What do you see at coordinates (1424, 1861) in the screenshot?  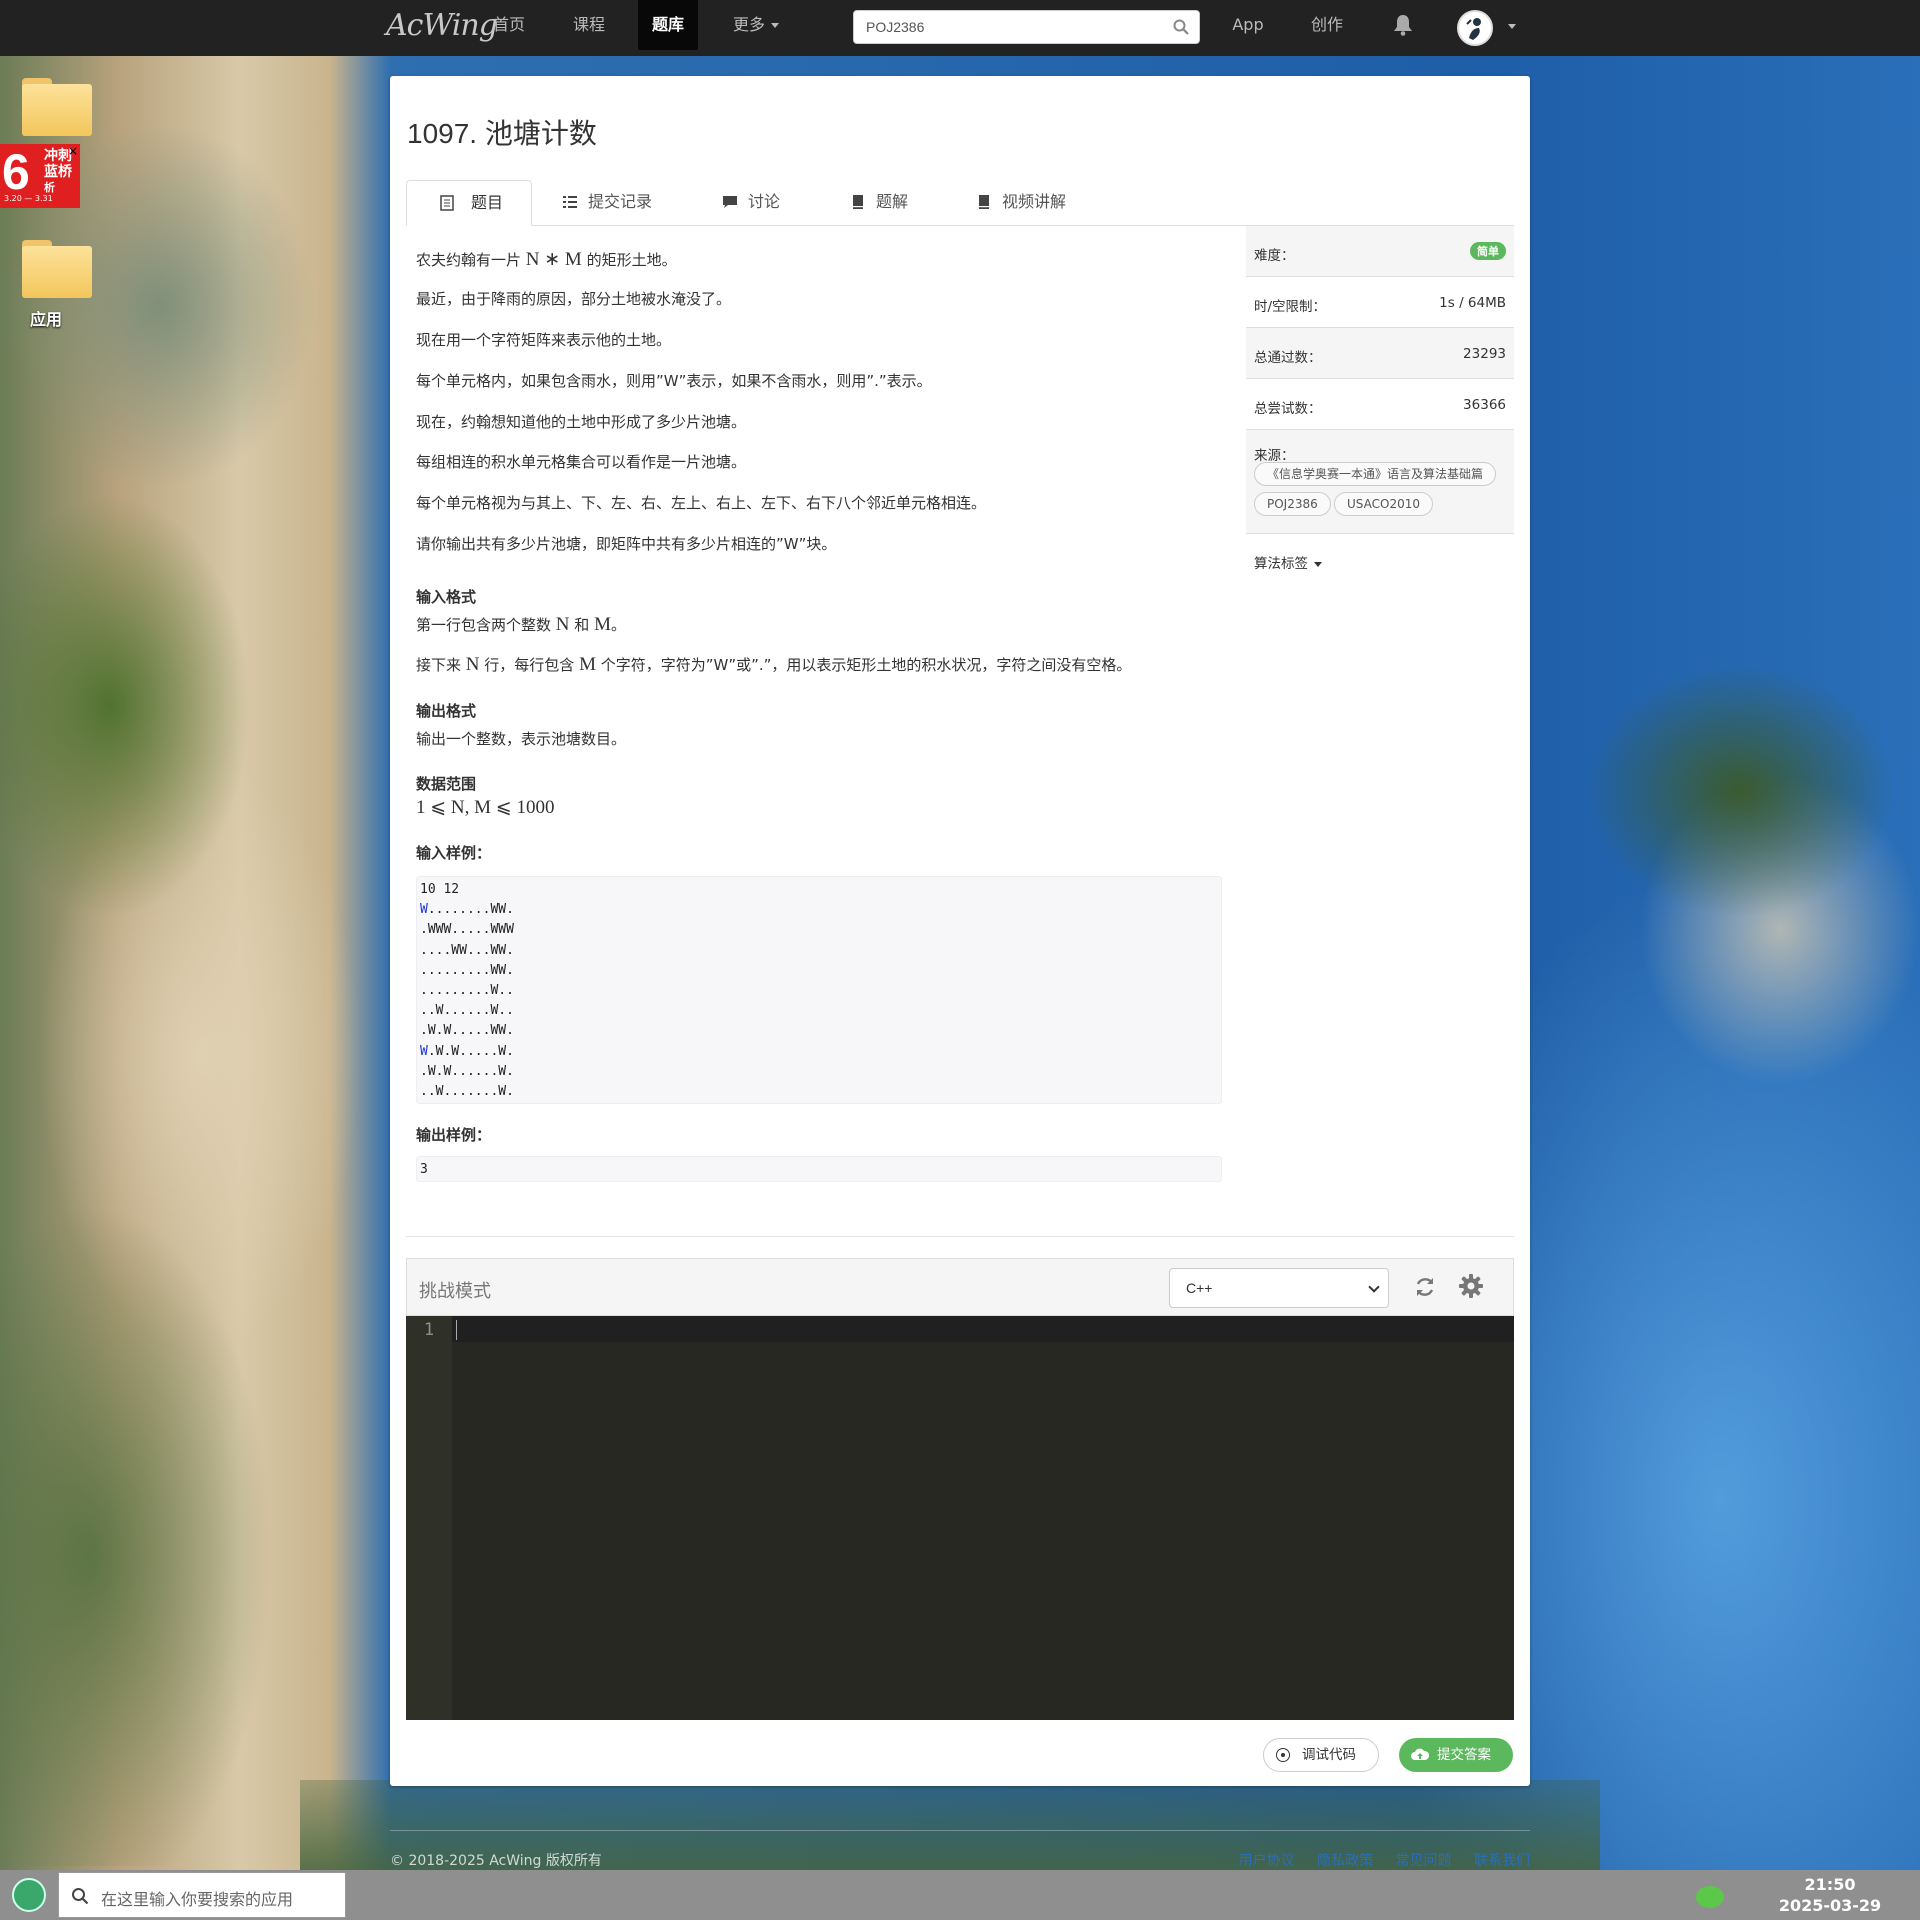 I see `footer-link: 常见问题` at bounding box center [1424, 1861].